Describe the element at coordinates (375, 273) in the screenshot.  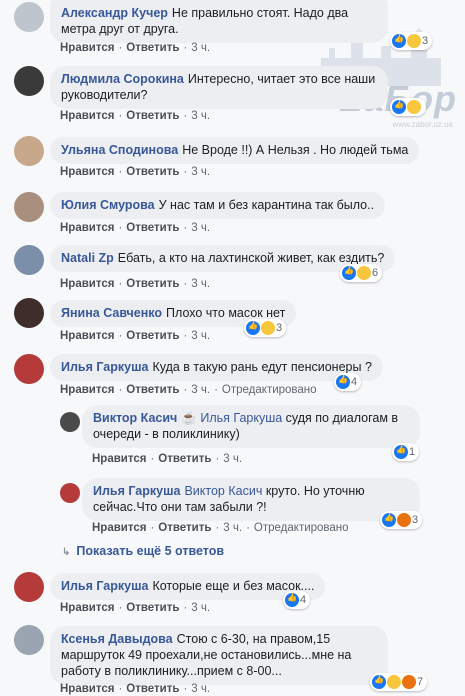
I see `reaction-count: 6` at that location.